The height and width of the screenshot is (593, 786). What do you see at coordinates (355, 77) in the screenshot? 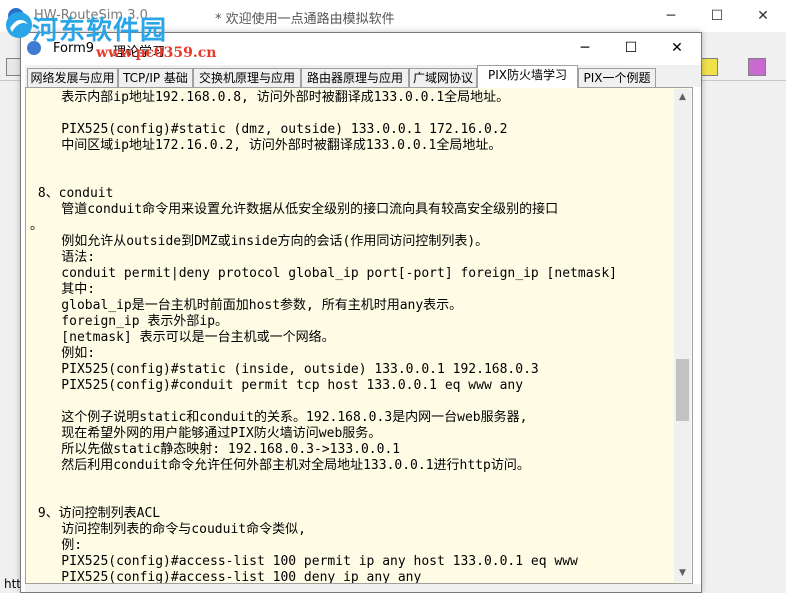
I see `tab-router-principles: 路由器原理与应用` at bounding box center [355, 77].